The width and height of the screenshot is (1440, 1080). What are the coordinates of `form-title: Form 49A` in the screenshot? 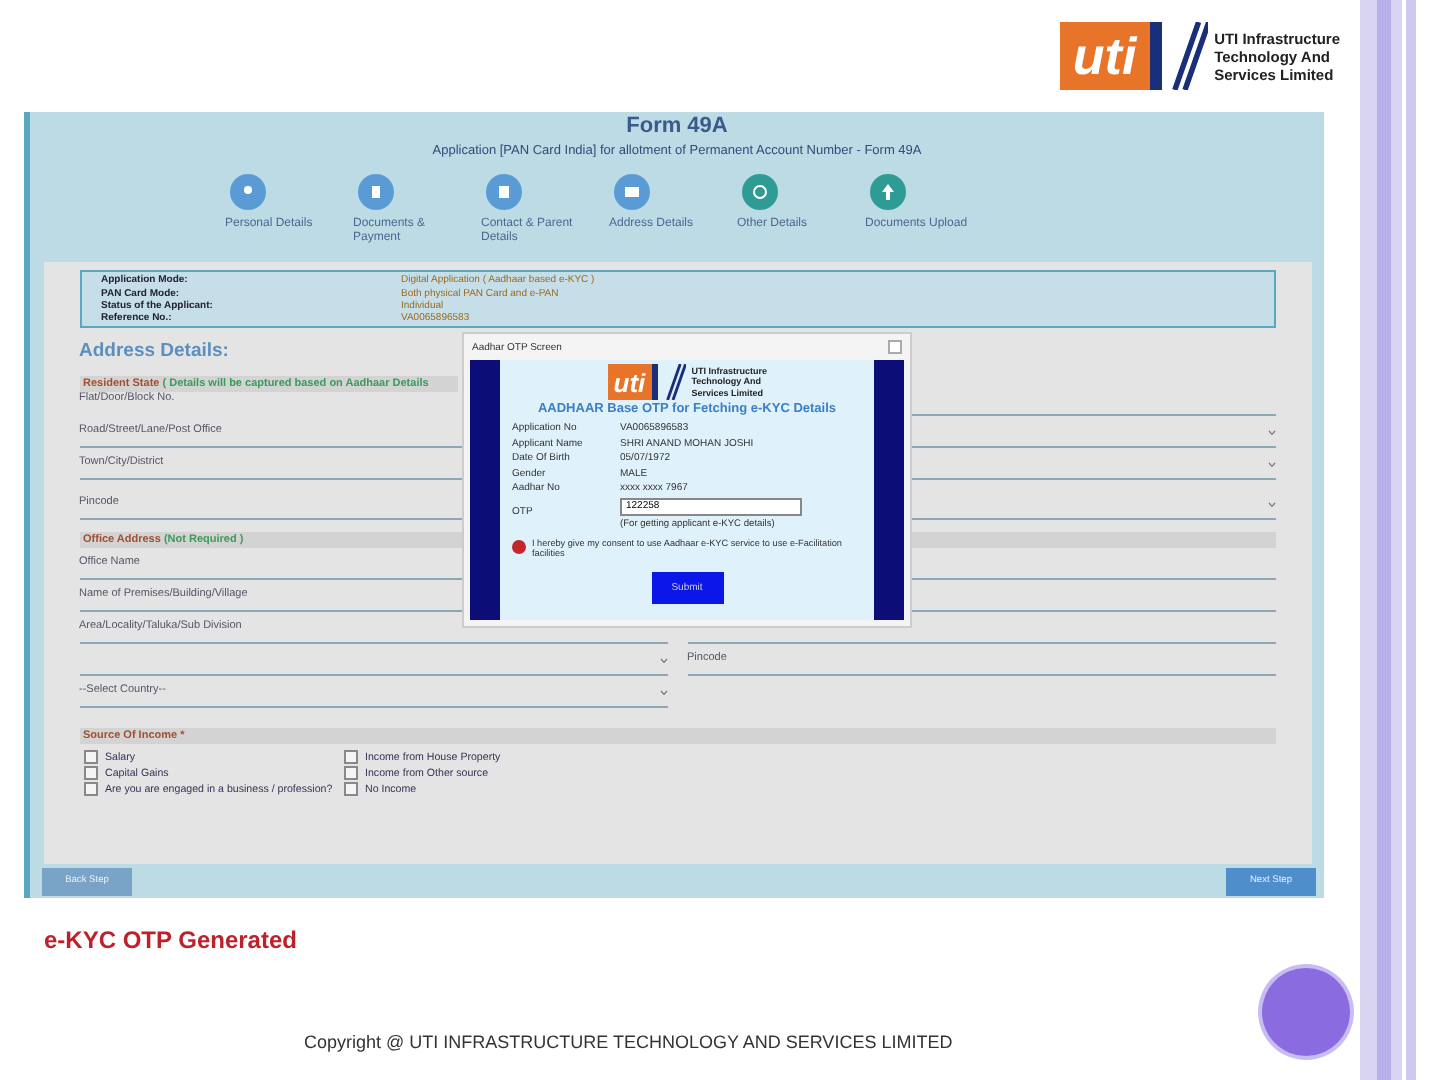 It's located at (677, 126).